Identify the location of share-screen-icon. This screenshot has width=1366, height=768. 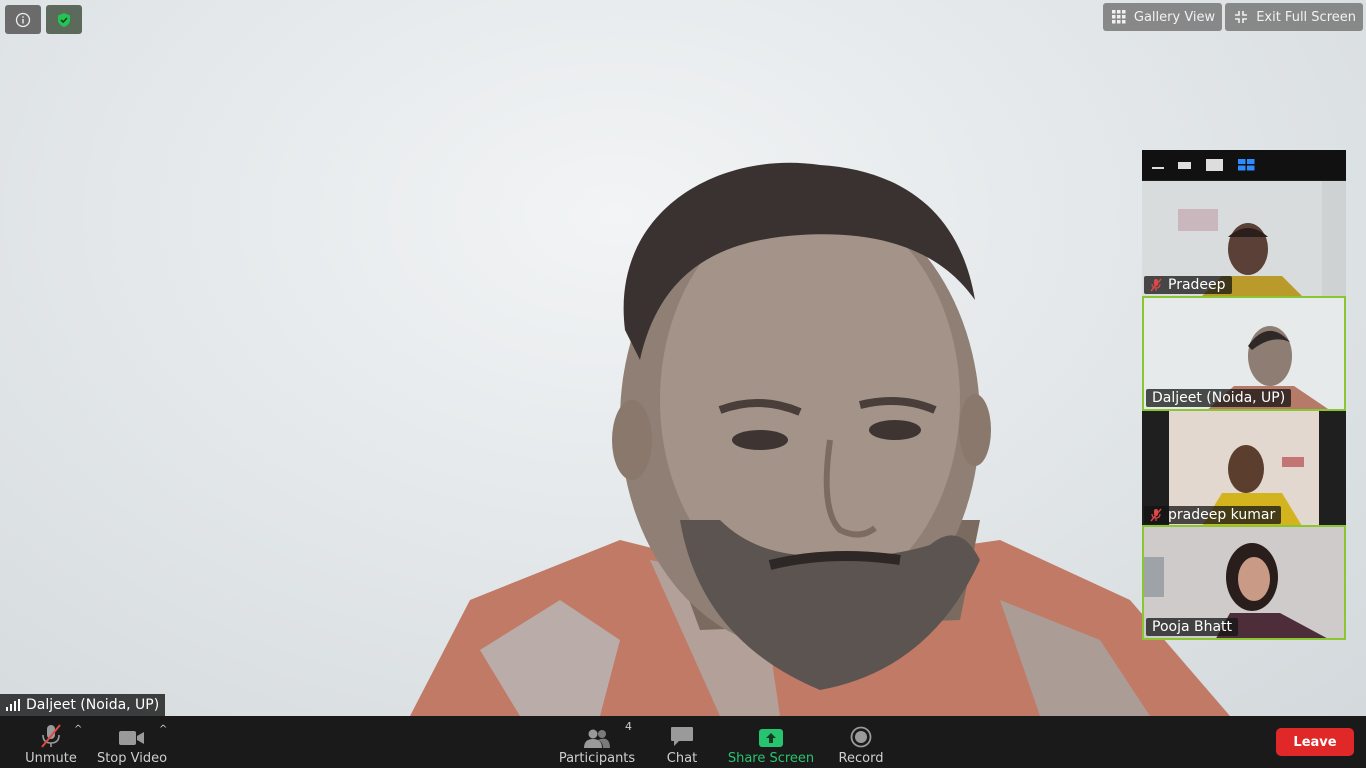
(771, 738).